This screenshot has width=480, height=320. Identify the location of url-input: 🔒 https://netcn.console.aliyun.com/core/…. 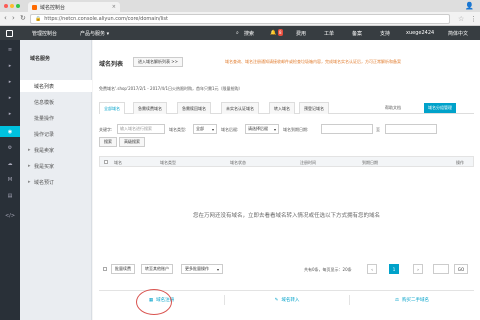
(240, 19).